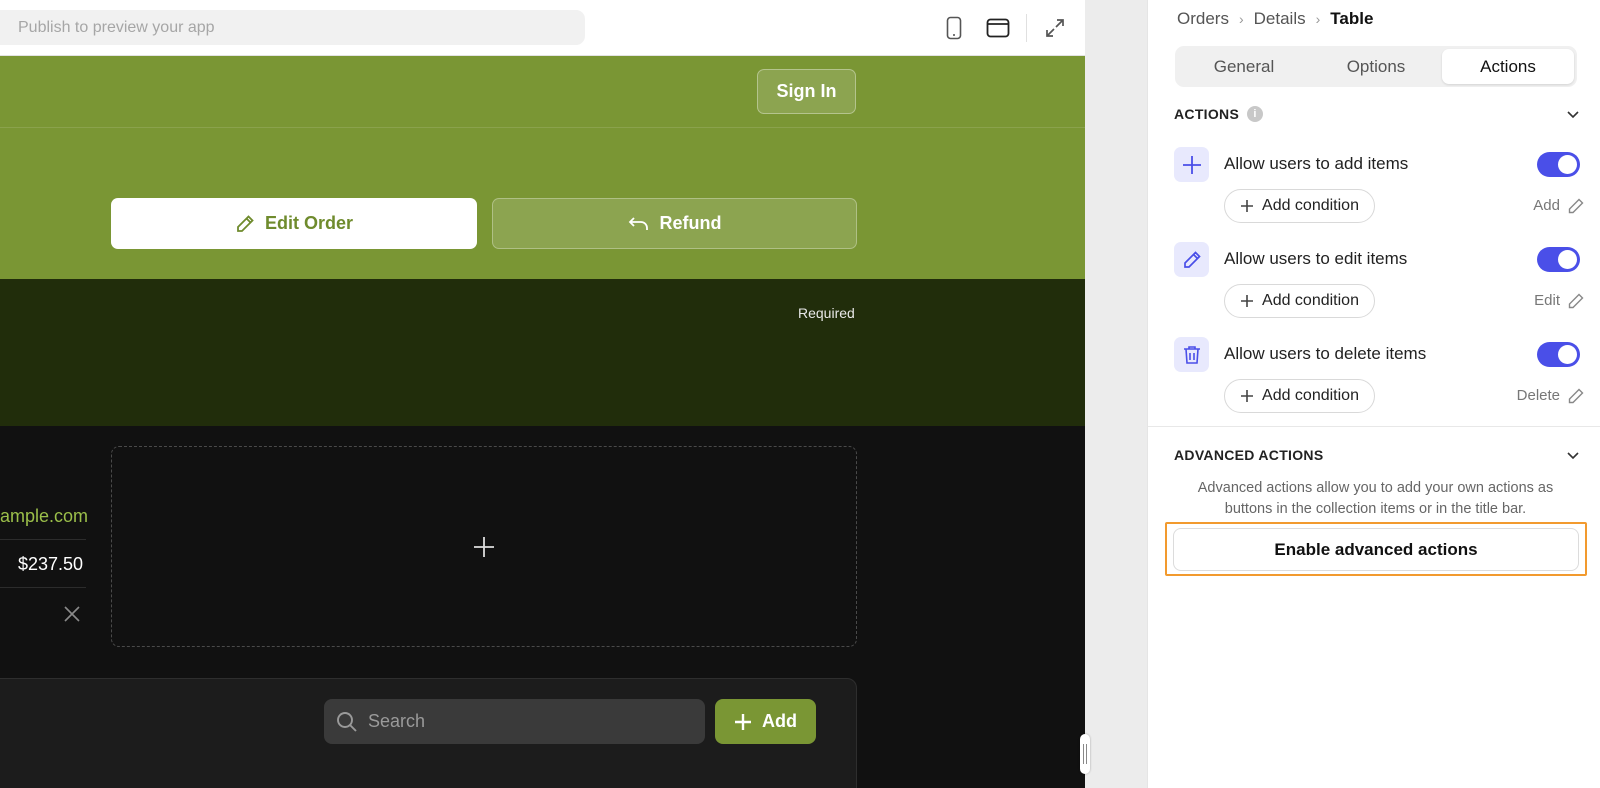 This screenshot has height=788, width=1600. Describe the element at coordinates (1374, 426) in the screenshot. I see `section-divider` at that location.